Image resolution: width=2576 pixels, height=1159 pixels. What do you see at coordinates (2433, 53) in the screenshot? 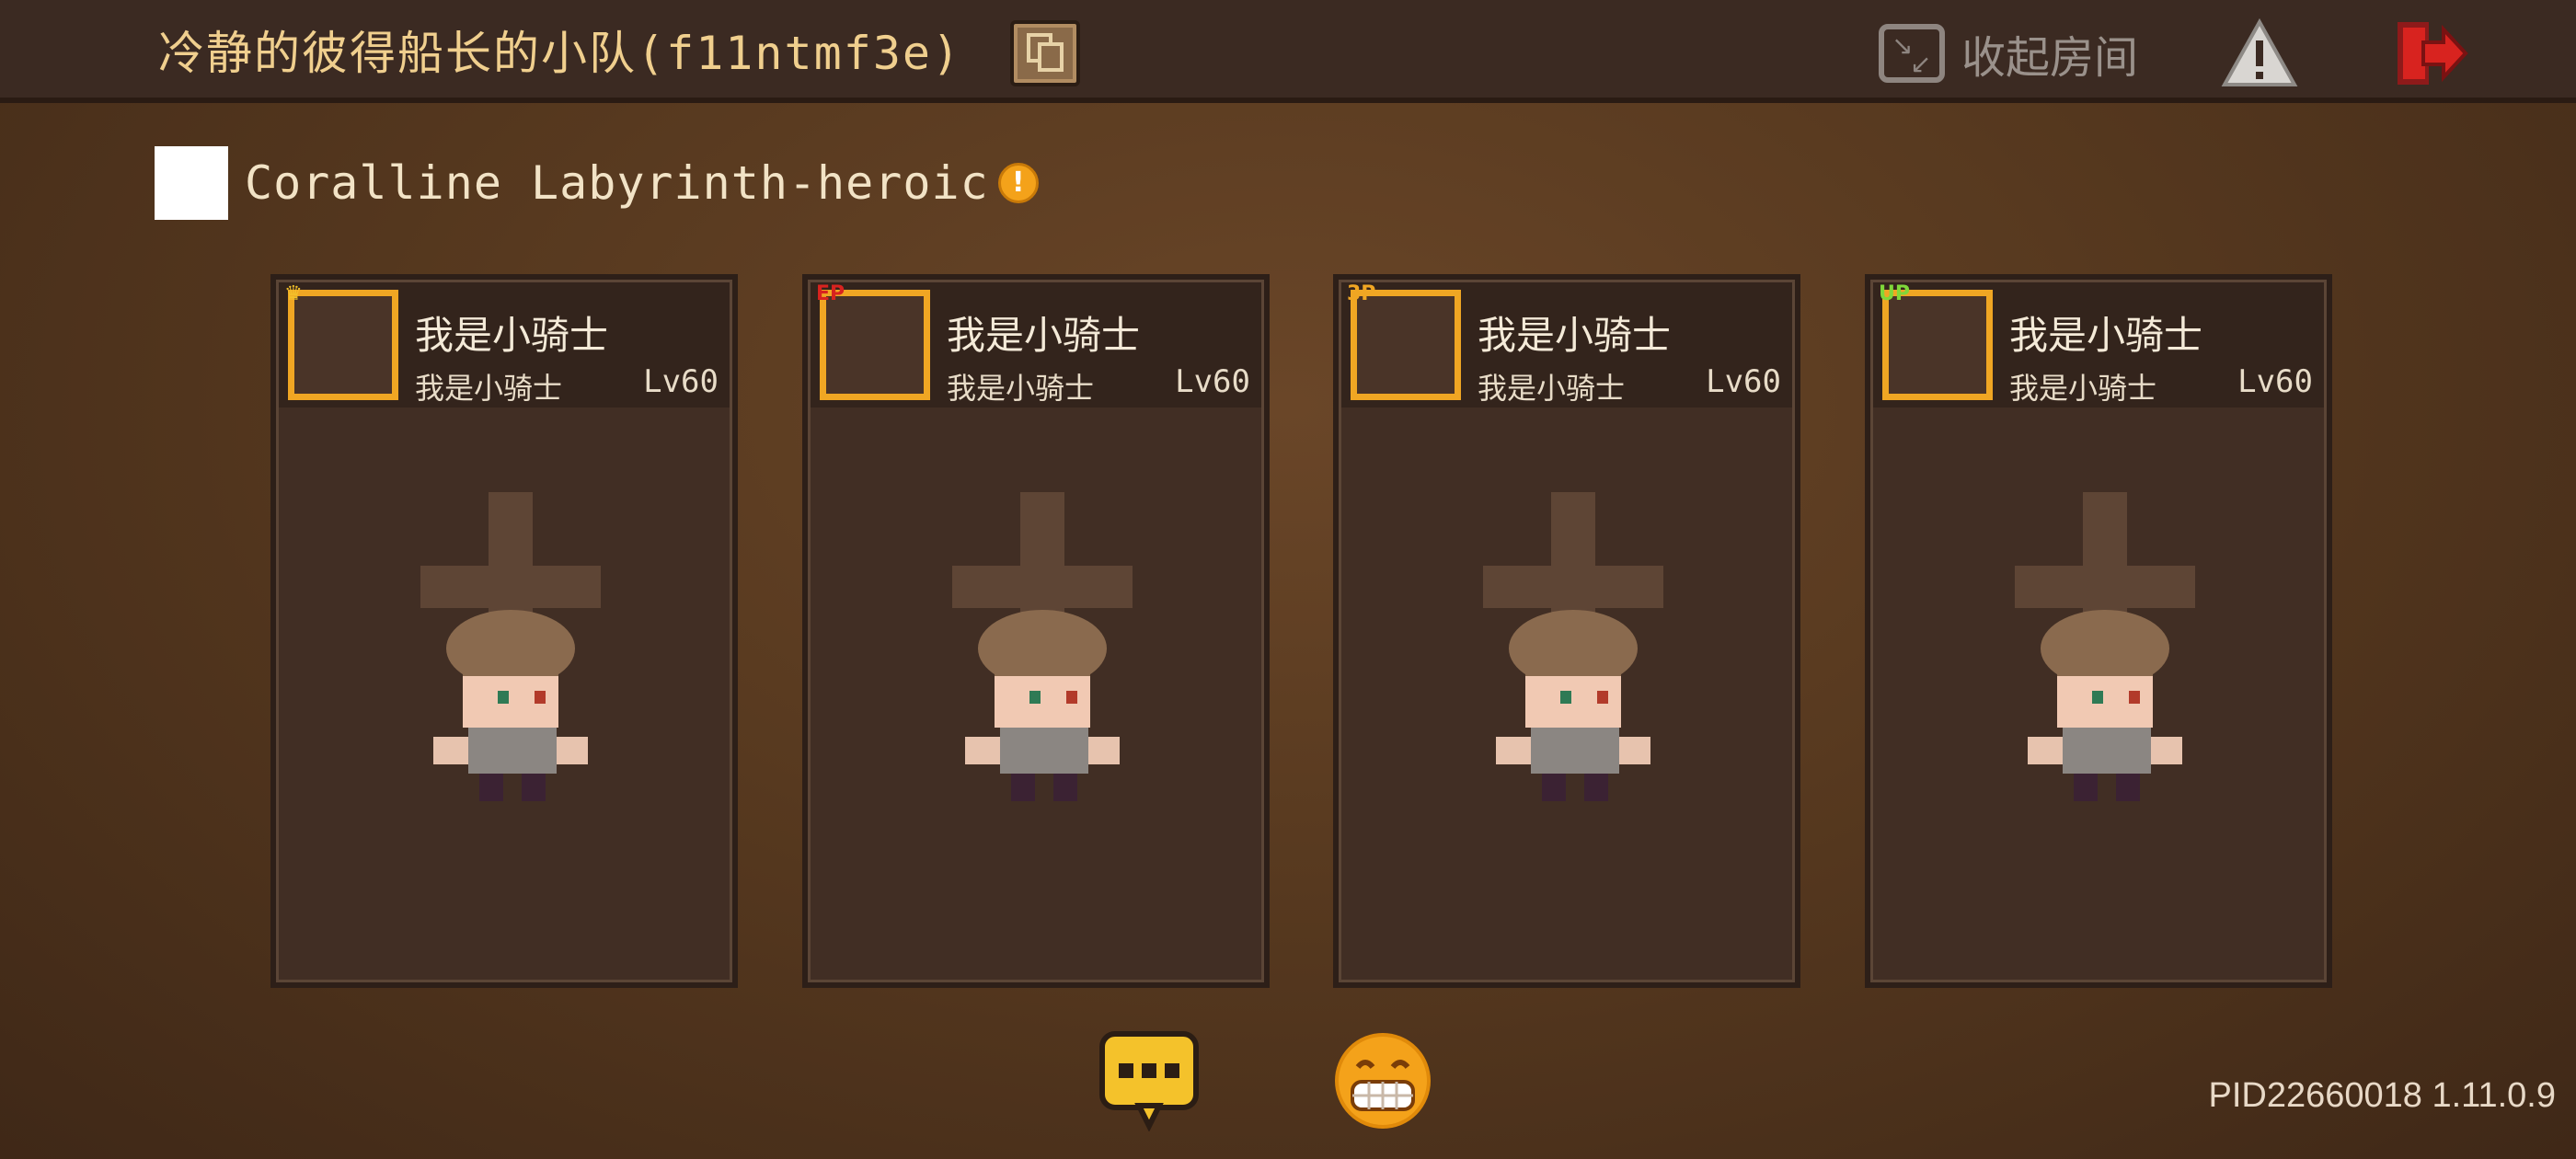
I see `exit-icon` at bounding box center [2433, 53].